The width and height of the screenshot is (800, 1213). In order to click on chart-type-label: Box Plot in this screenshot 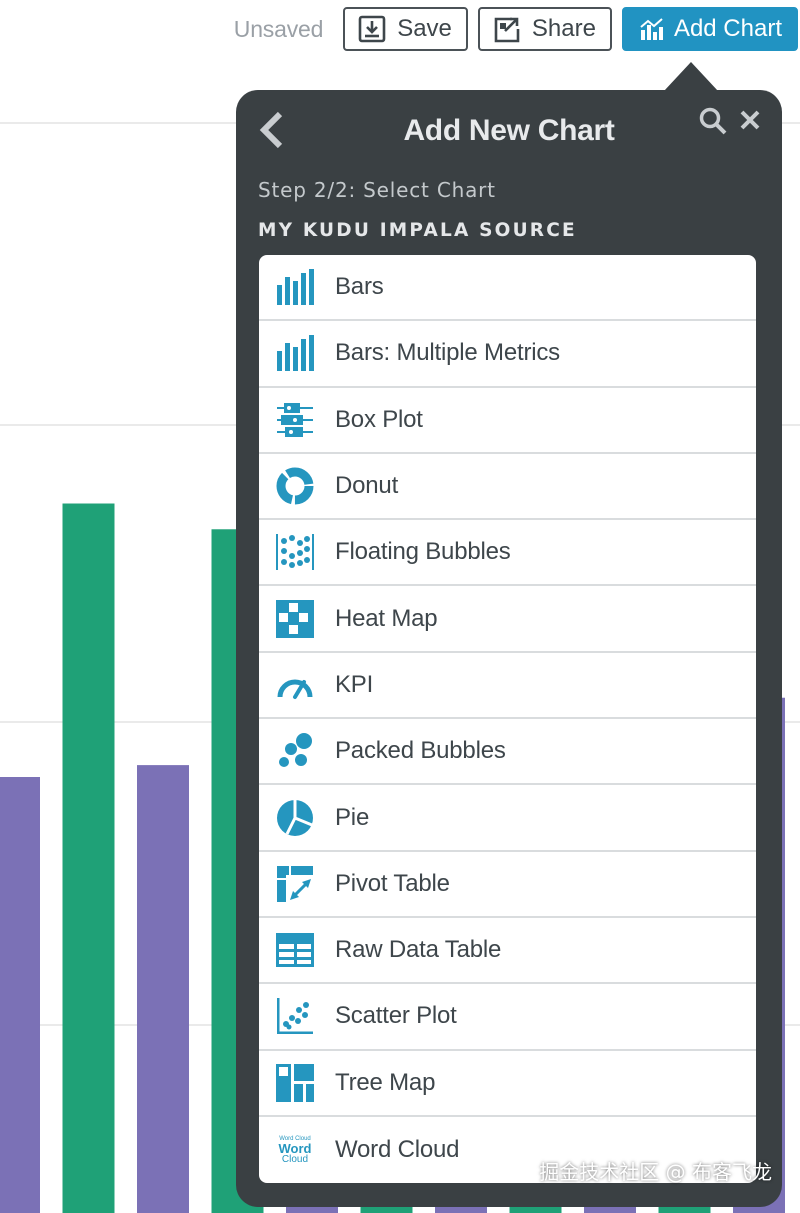, I will do `click(379, 419)`.